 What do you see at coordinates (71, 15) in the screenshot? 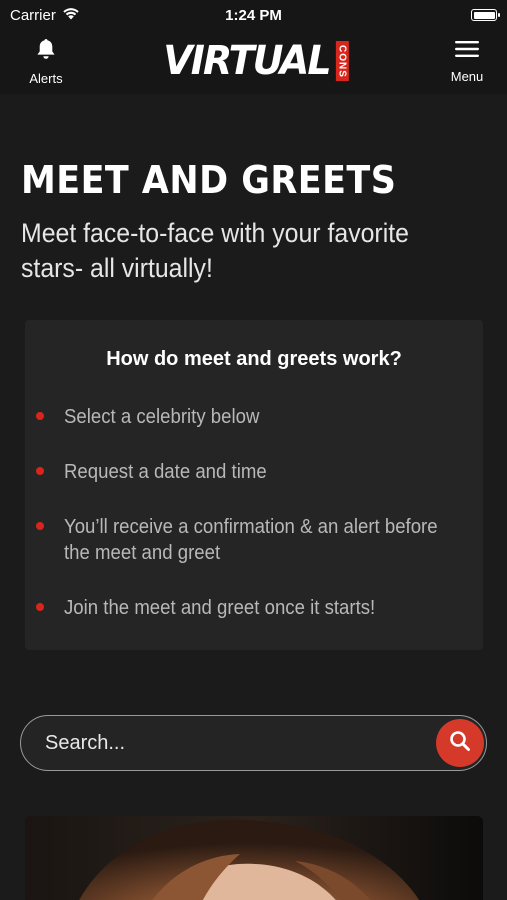
I see `wifi-icon` at bounding box center [71, 15].